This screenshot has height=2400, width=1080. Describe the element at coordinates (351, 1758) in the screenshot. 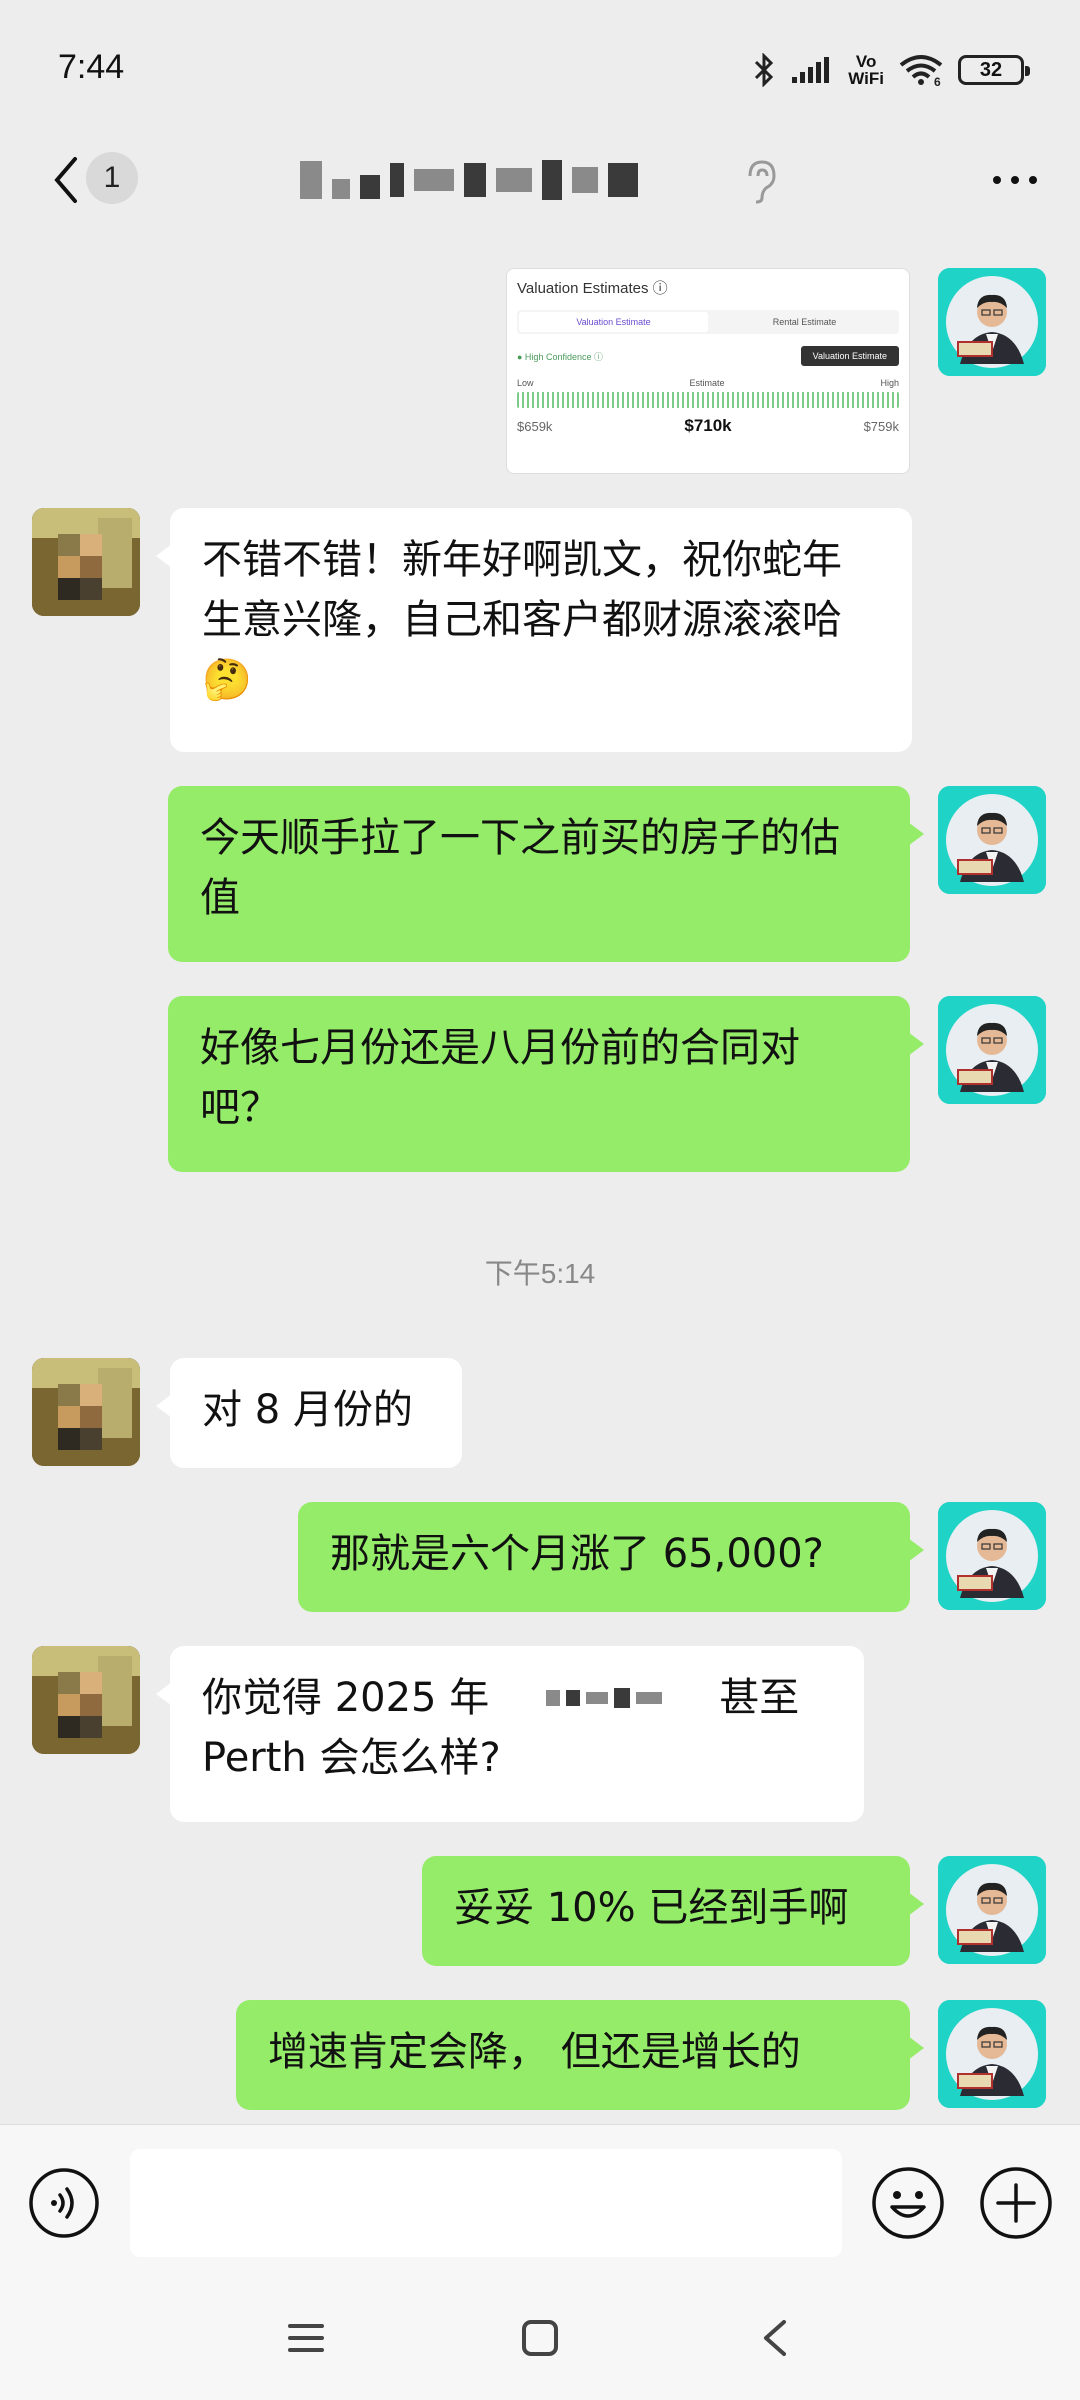

I see `message-line-2: Perth 会怎么样?` at that location.